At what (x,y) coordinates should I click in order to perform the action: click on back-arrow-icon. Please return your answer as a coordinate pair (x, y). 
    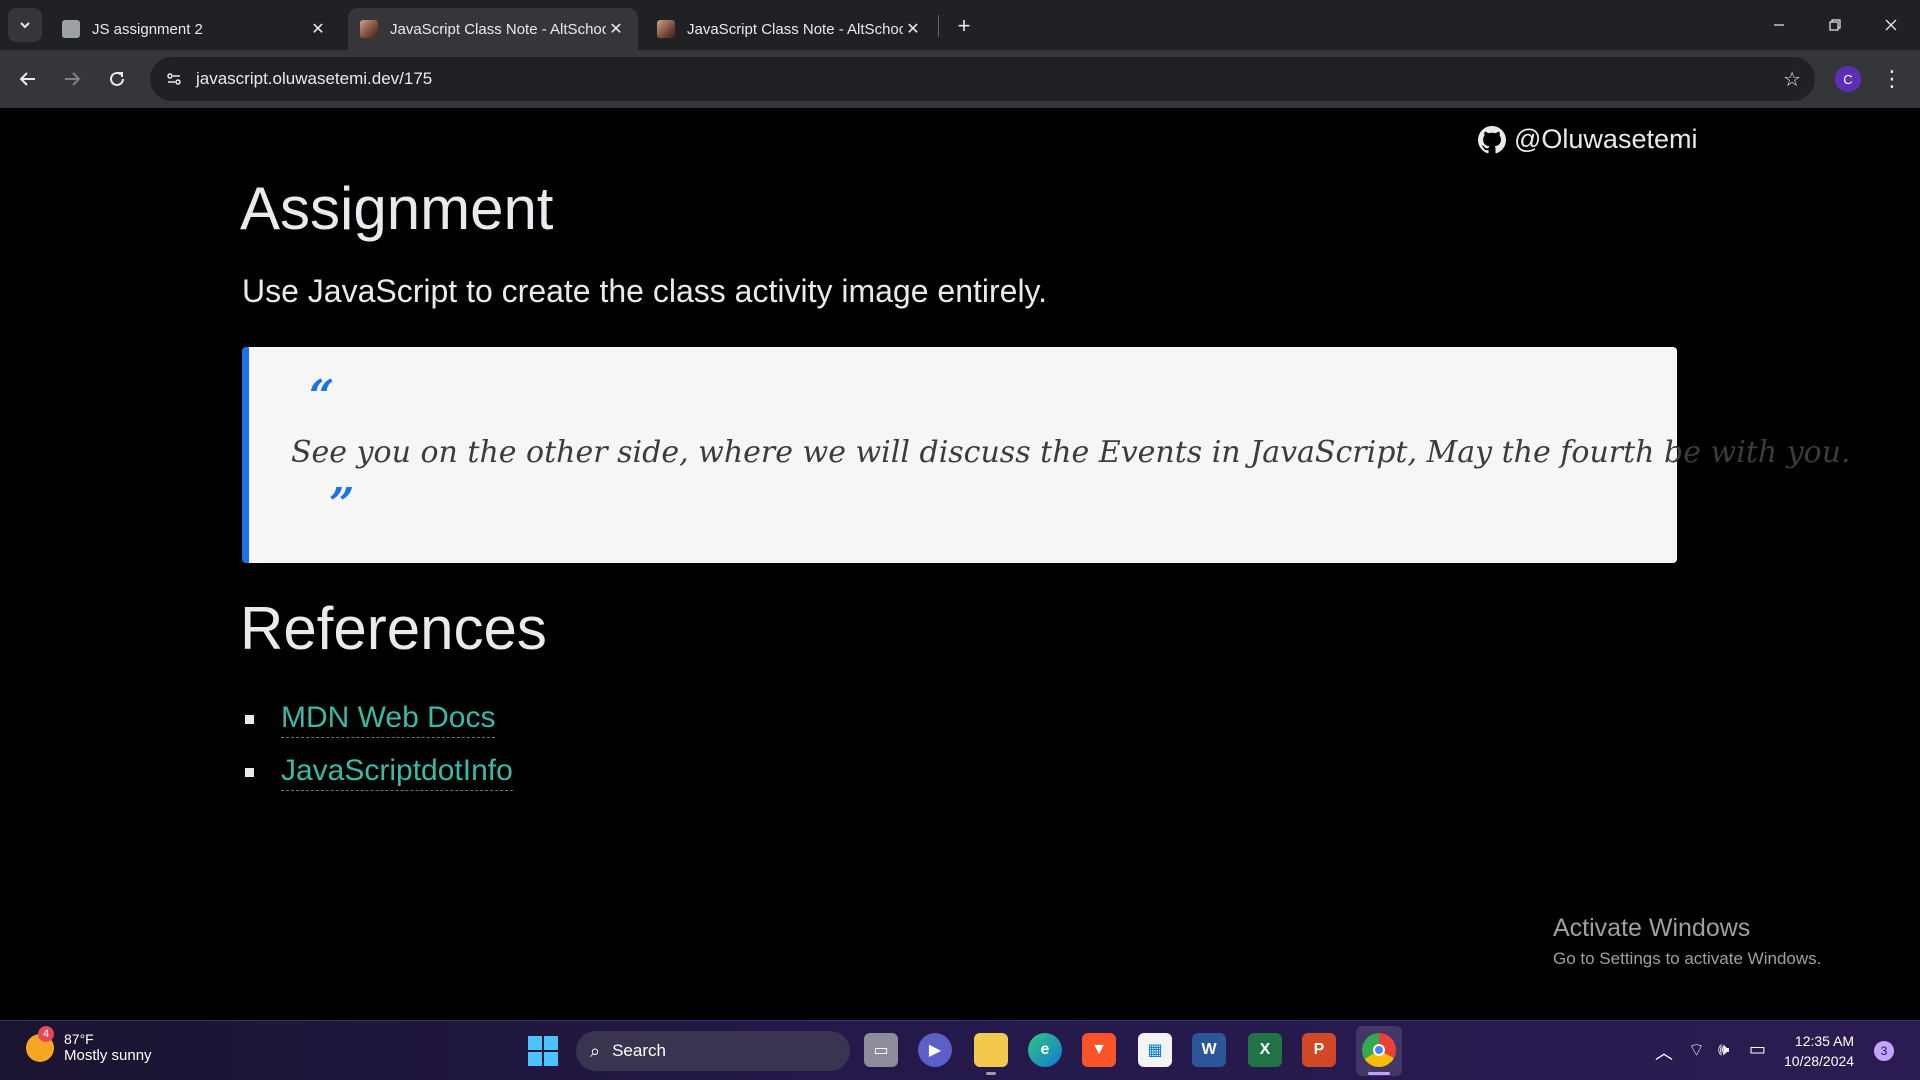
    Looking at the image, I should click on (27, 79).